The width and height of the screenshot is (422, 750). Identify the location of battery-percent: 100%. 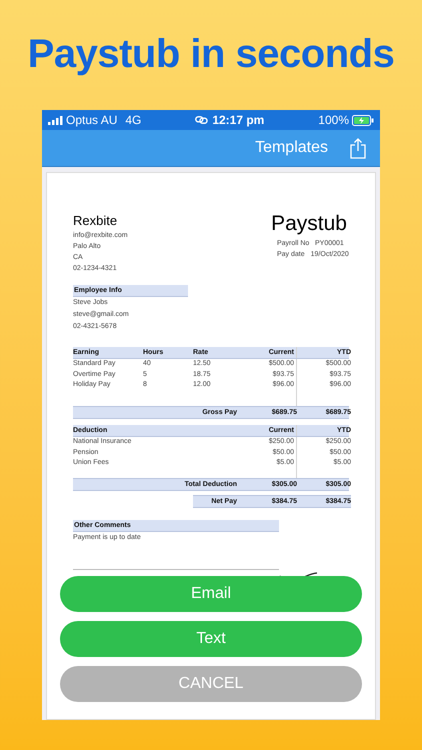
(333, 120).